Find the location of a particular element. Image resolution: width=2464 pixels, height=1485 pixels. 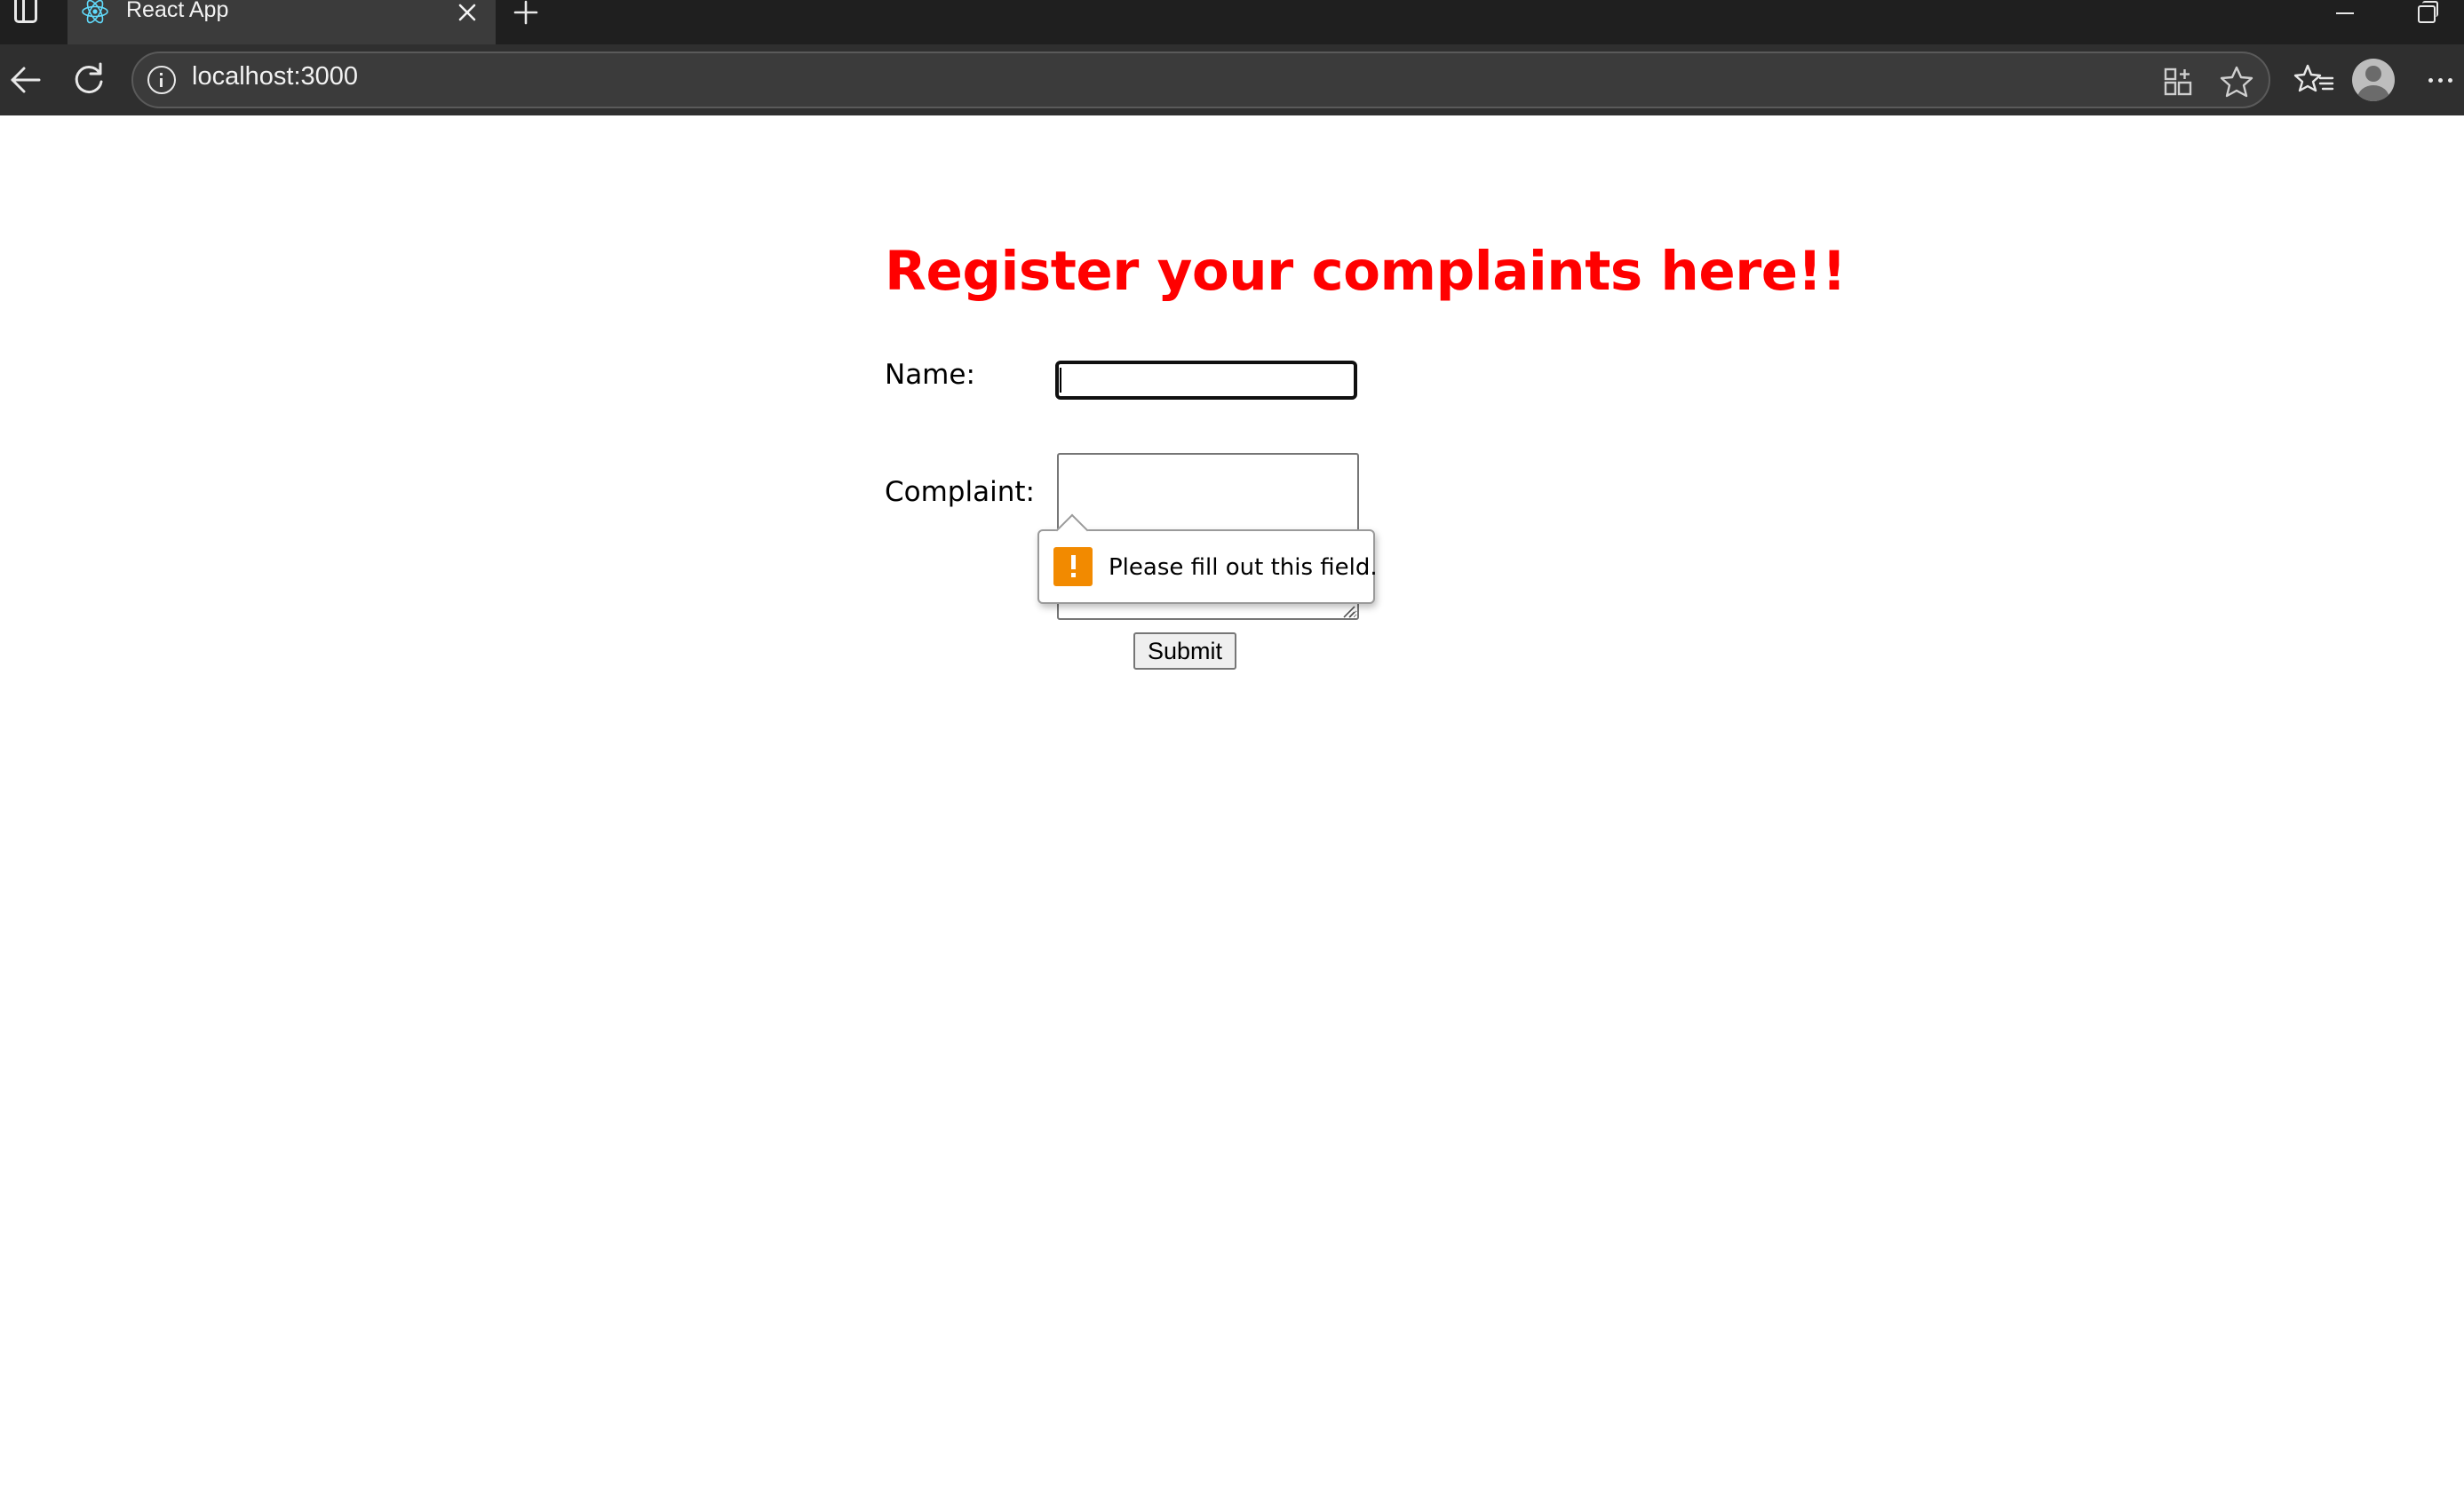

app-available-icon is located at coordinates (2178, 82).